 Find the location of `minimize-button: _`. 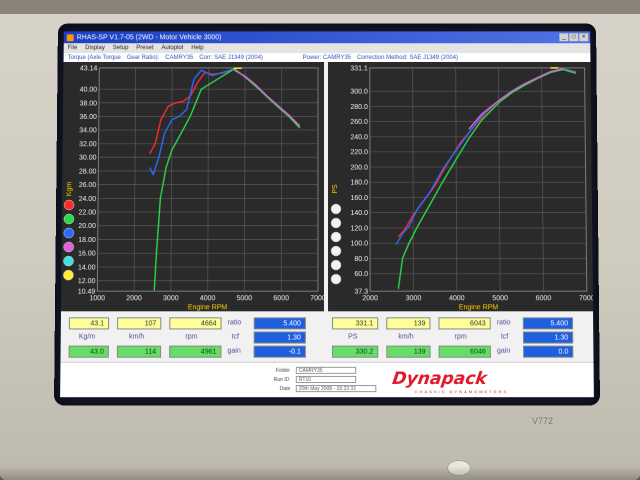

minimize-button: _ is located at coordinates (563, 37).